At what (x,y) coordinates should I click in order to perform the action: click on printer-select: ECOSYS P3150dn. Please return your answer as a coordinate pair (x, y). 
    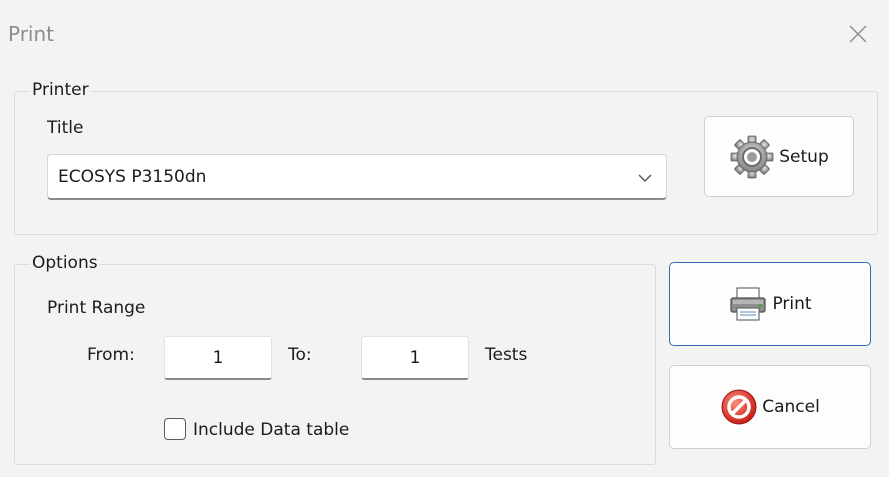
    Looking at the image, I should click on (357, 177).